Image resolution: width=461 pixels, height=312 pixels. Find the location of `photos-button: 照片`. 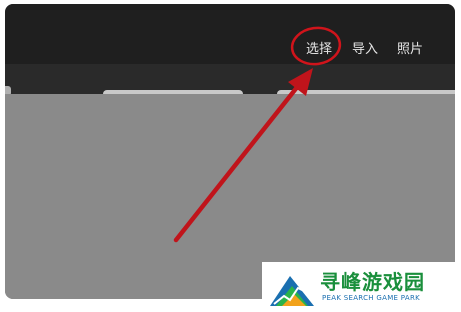

photos-button: 照片 is located at coordinates (410, 47).